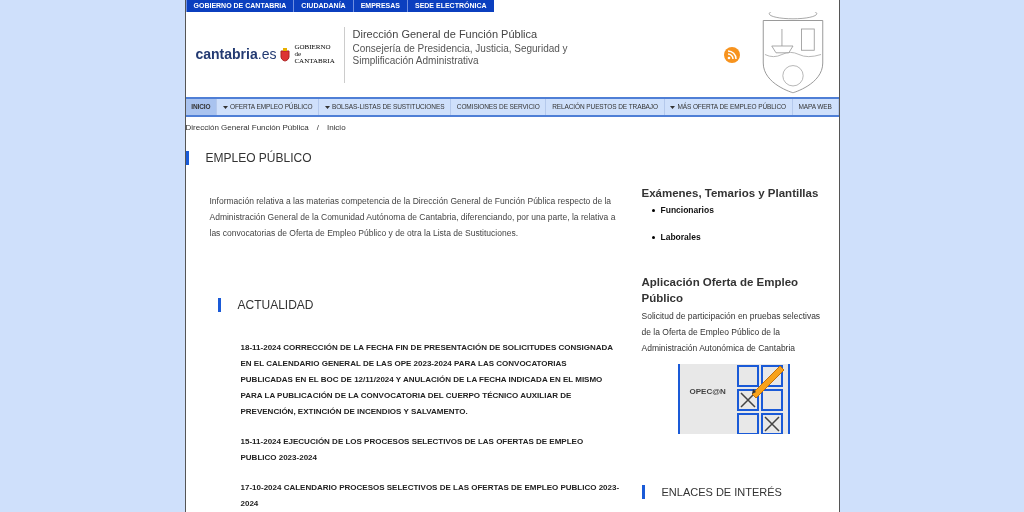 This screenshot has width=1024, height=512. Describe the element at coordinates (430, 380) in the screenshot. I see `news-link: 18-11-2024 CORRECCIÓN DE LA FECHA FIN DE PRESENTACIÓN DE SOLICITUDES CONSIGNADA EN EL CALENDARIO GENERAL DE LAS OPE 2023-2024 PARA LAS CONVOCATORIAS PUBLICADAS EN EL BOC DE 12/11/2024 Y ANULACIÓN DE LA FECHA INDICADA EN EL MISMO PARA LA PUBLICACIÓN DE LA CONVOCATORIA DEL CUERPO TÉCNICO AUXILIAR DE PREVENCIÓN, EXTINCIÓN DE INCENDIOS Y SALVAMENTO.` at that location.